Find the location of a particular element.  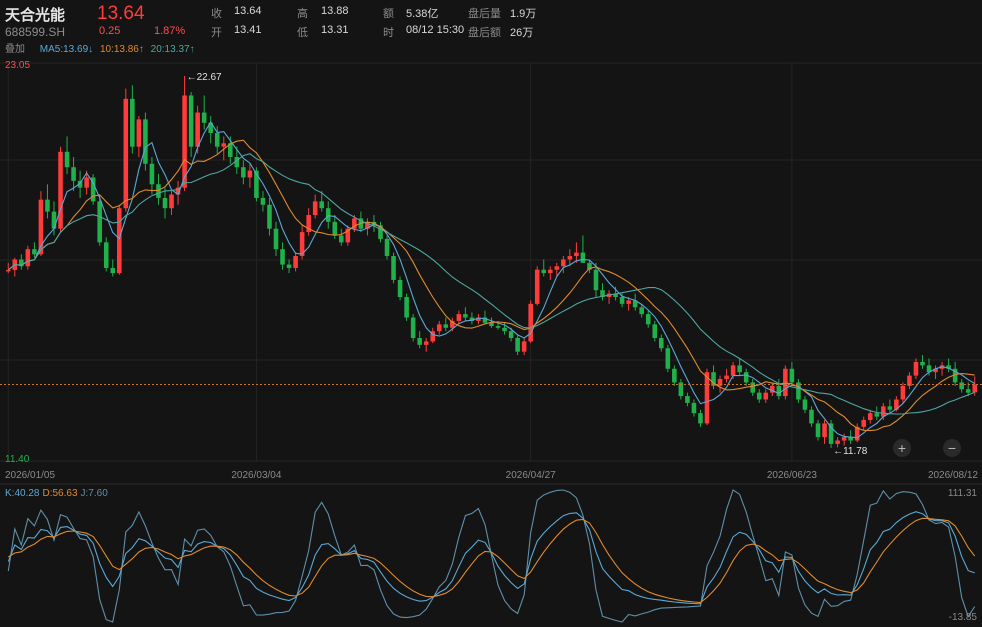

zoom-in-button: + is located at coordinates (902, 448).